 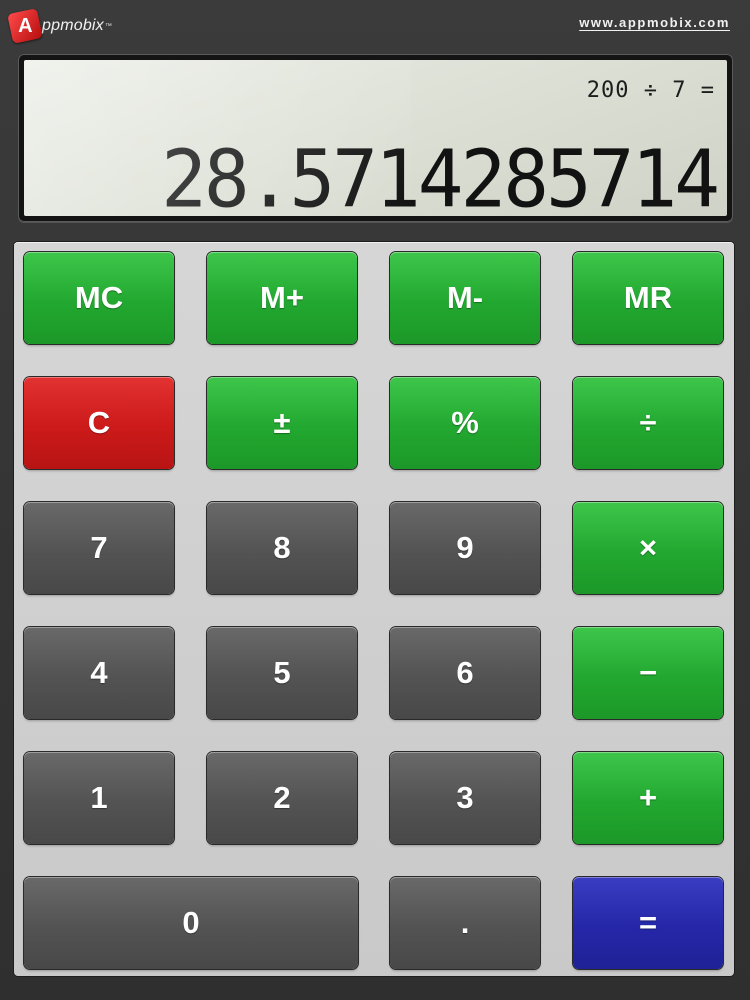 What do you see at coordinates (465, 423) in the screenshot?
I see `percent-button: %` at bounding box center [465, 423].